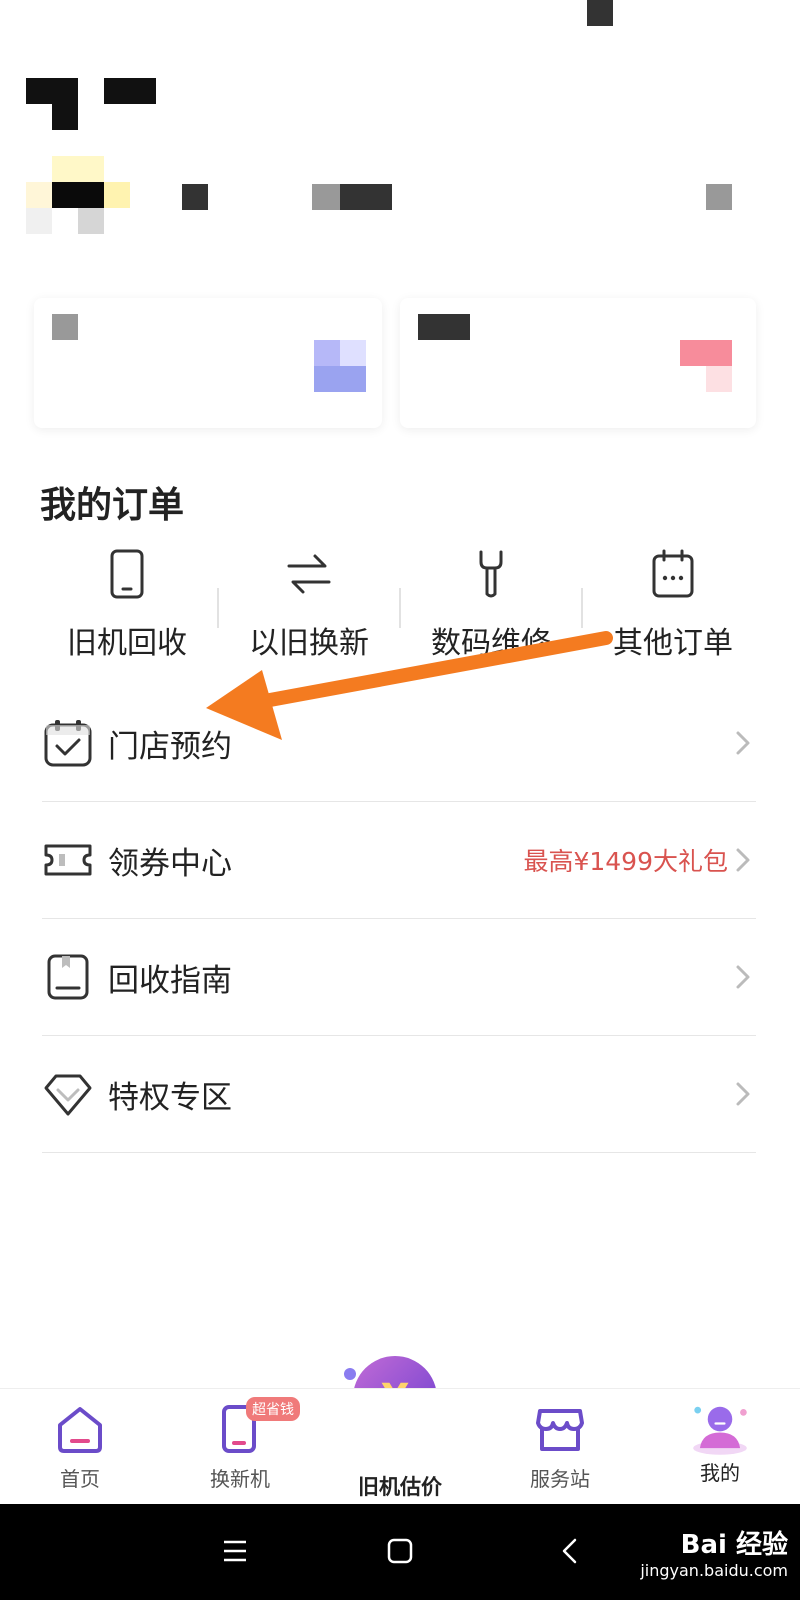 This screenshot has width=800, height=1600. I want to click on menu-row-coupon-center: 领券中心 最高¥1499大礼包, so click(399, 860).